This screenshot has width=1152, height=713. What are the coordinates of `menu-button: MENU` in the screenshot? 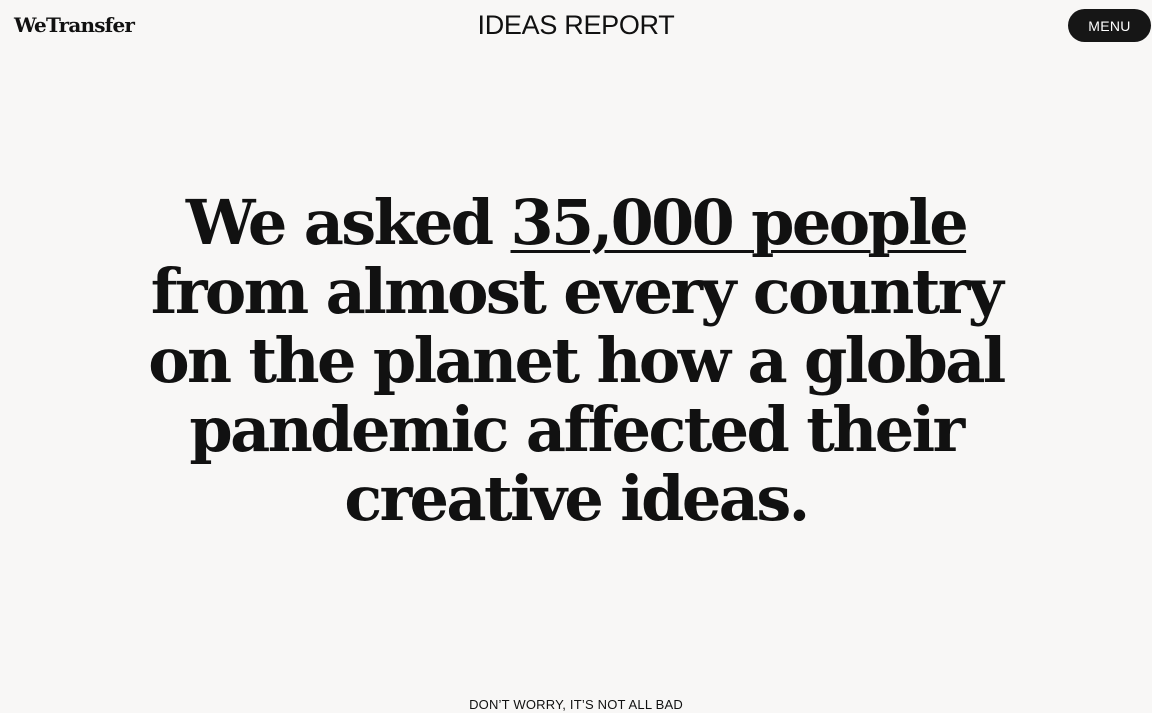 It's located at (1109, 25).